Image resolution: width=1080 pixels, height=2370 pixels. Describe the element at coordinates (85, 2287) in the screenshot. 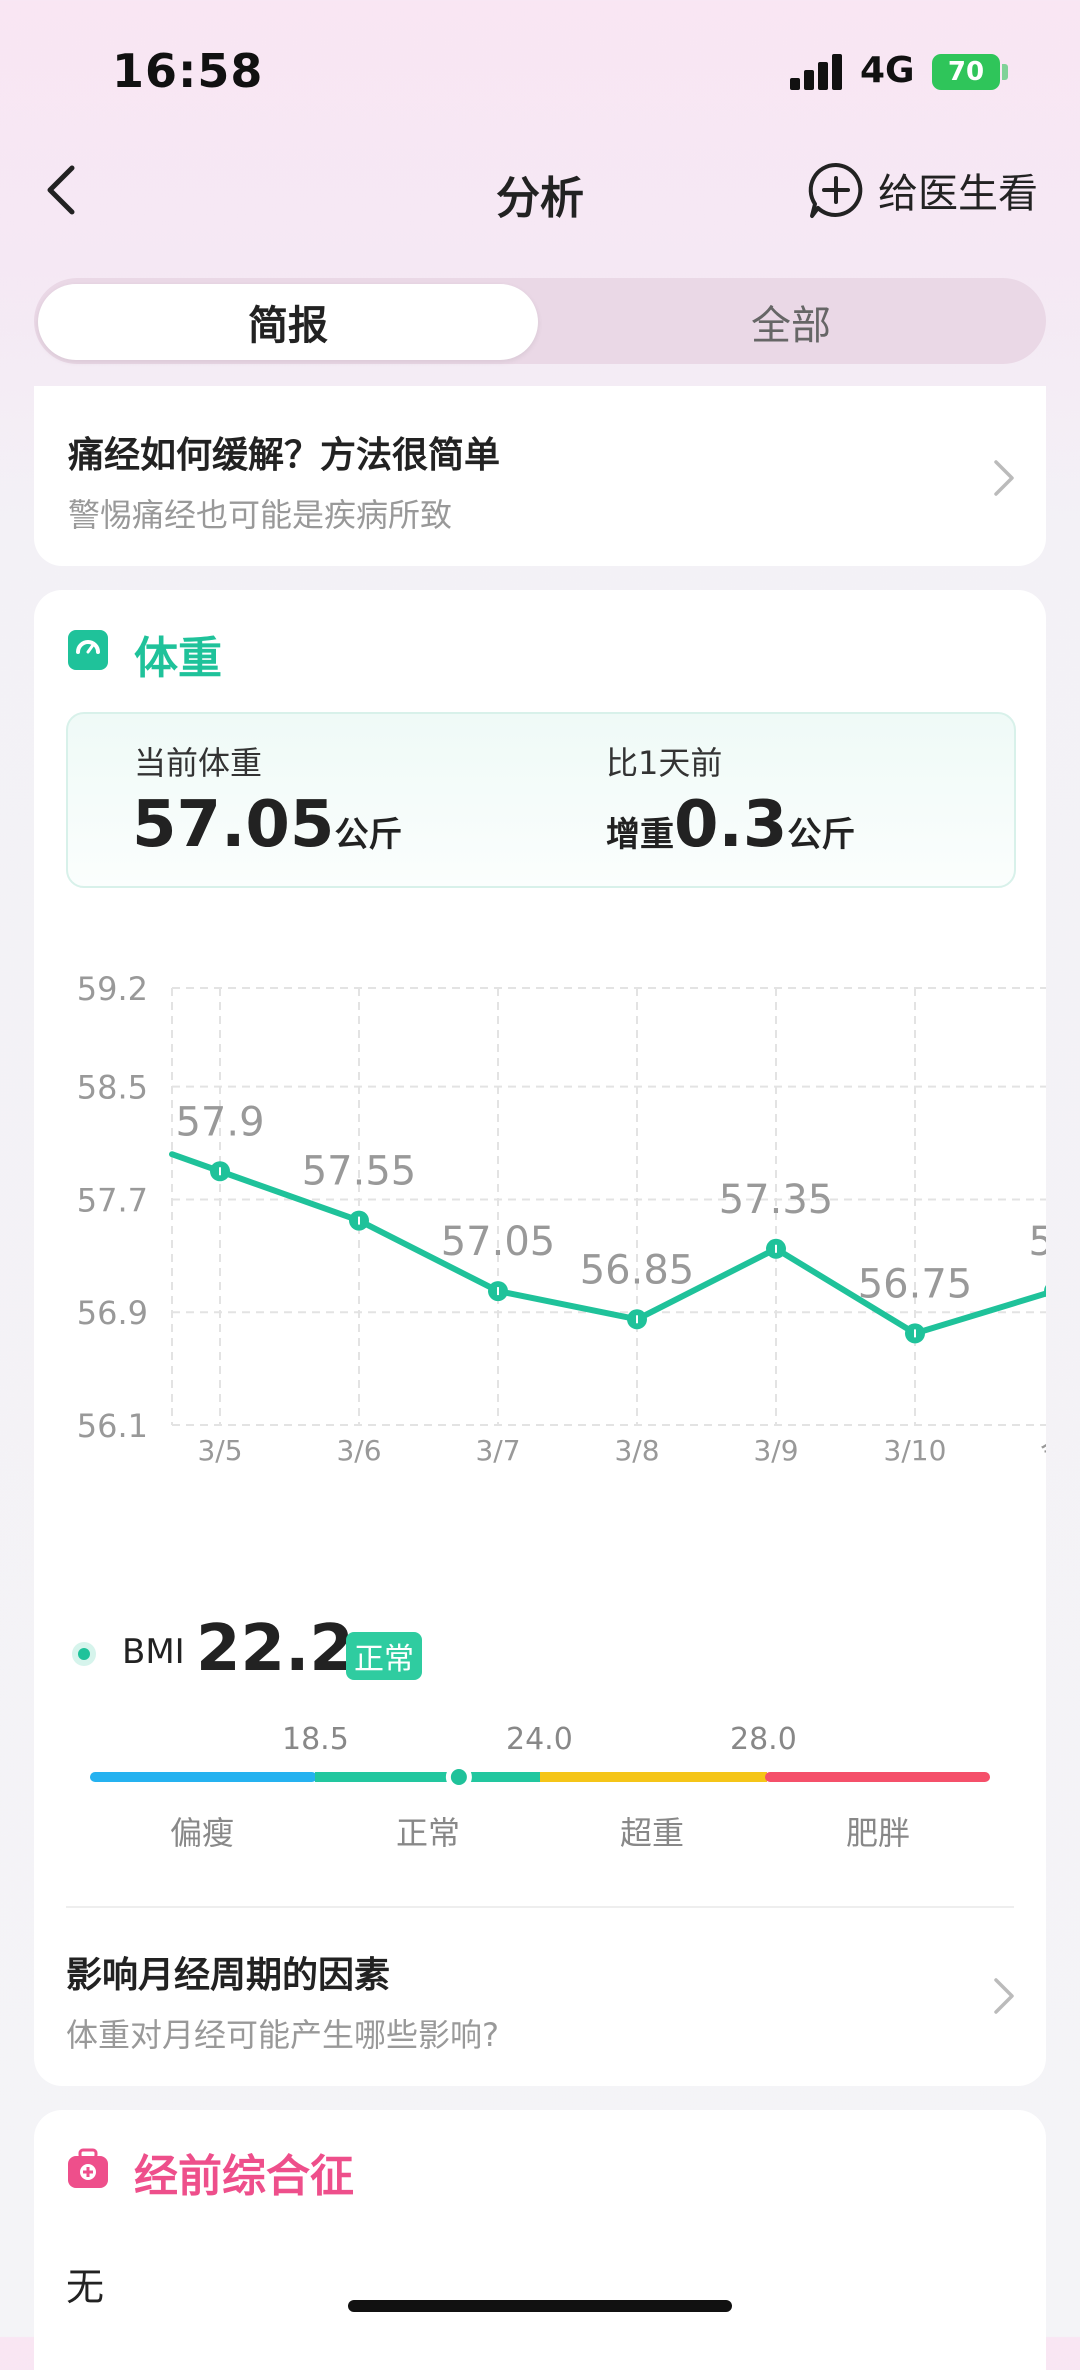

I see `pms-value: 无` at that location.